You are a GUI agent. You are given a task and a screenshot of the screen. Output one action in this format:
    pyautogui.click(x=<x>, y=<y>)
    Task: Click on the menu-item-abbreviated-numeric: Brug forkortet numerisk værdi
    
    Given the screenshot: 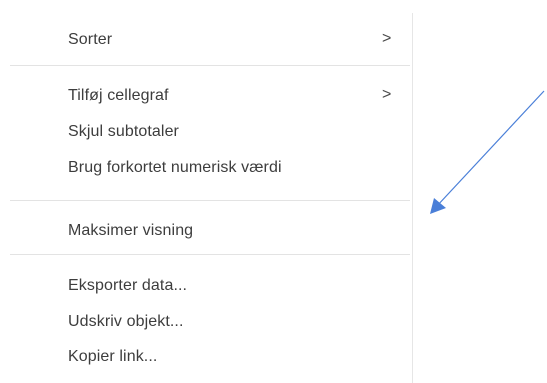 What is the action you would take?
    pyautogui.click(x=211, y=167)
    